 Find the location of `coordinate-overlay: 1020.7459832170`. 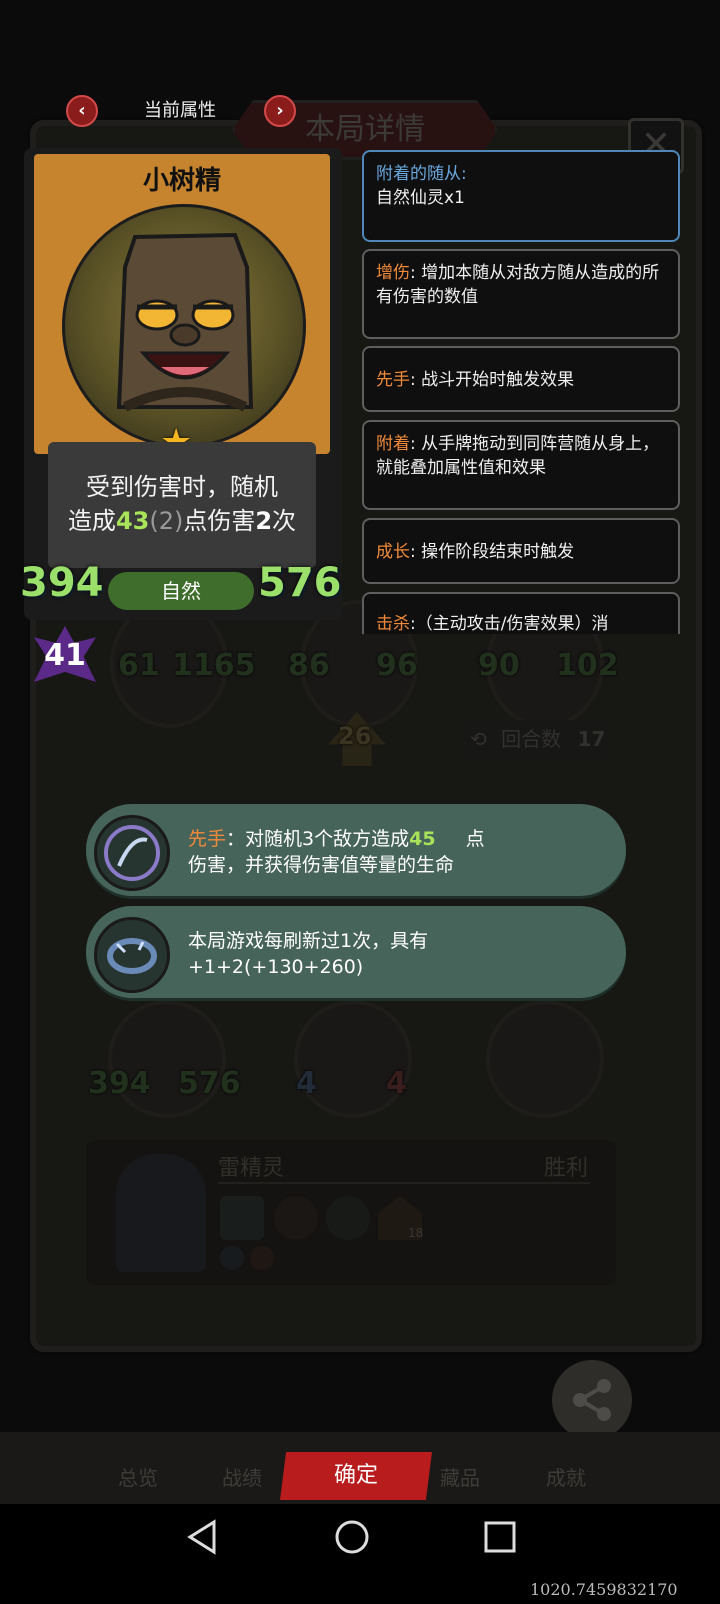

coordinate-overlay: 1020.7459832170 is located at coordinates (604, 1589).